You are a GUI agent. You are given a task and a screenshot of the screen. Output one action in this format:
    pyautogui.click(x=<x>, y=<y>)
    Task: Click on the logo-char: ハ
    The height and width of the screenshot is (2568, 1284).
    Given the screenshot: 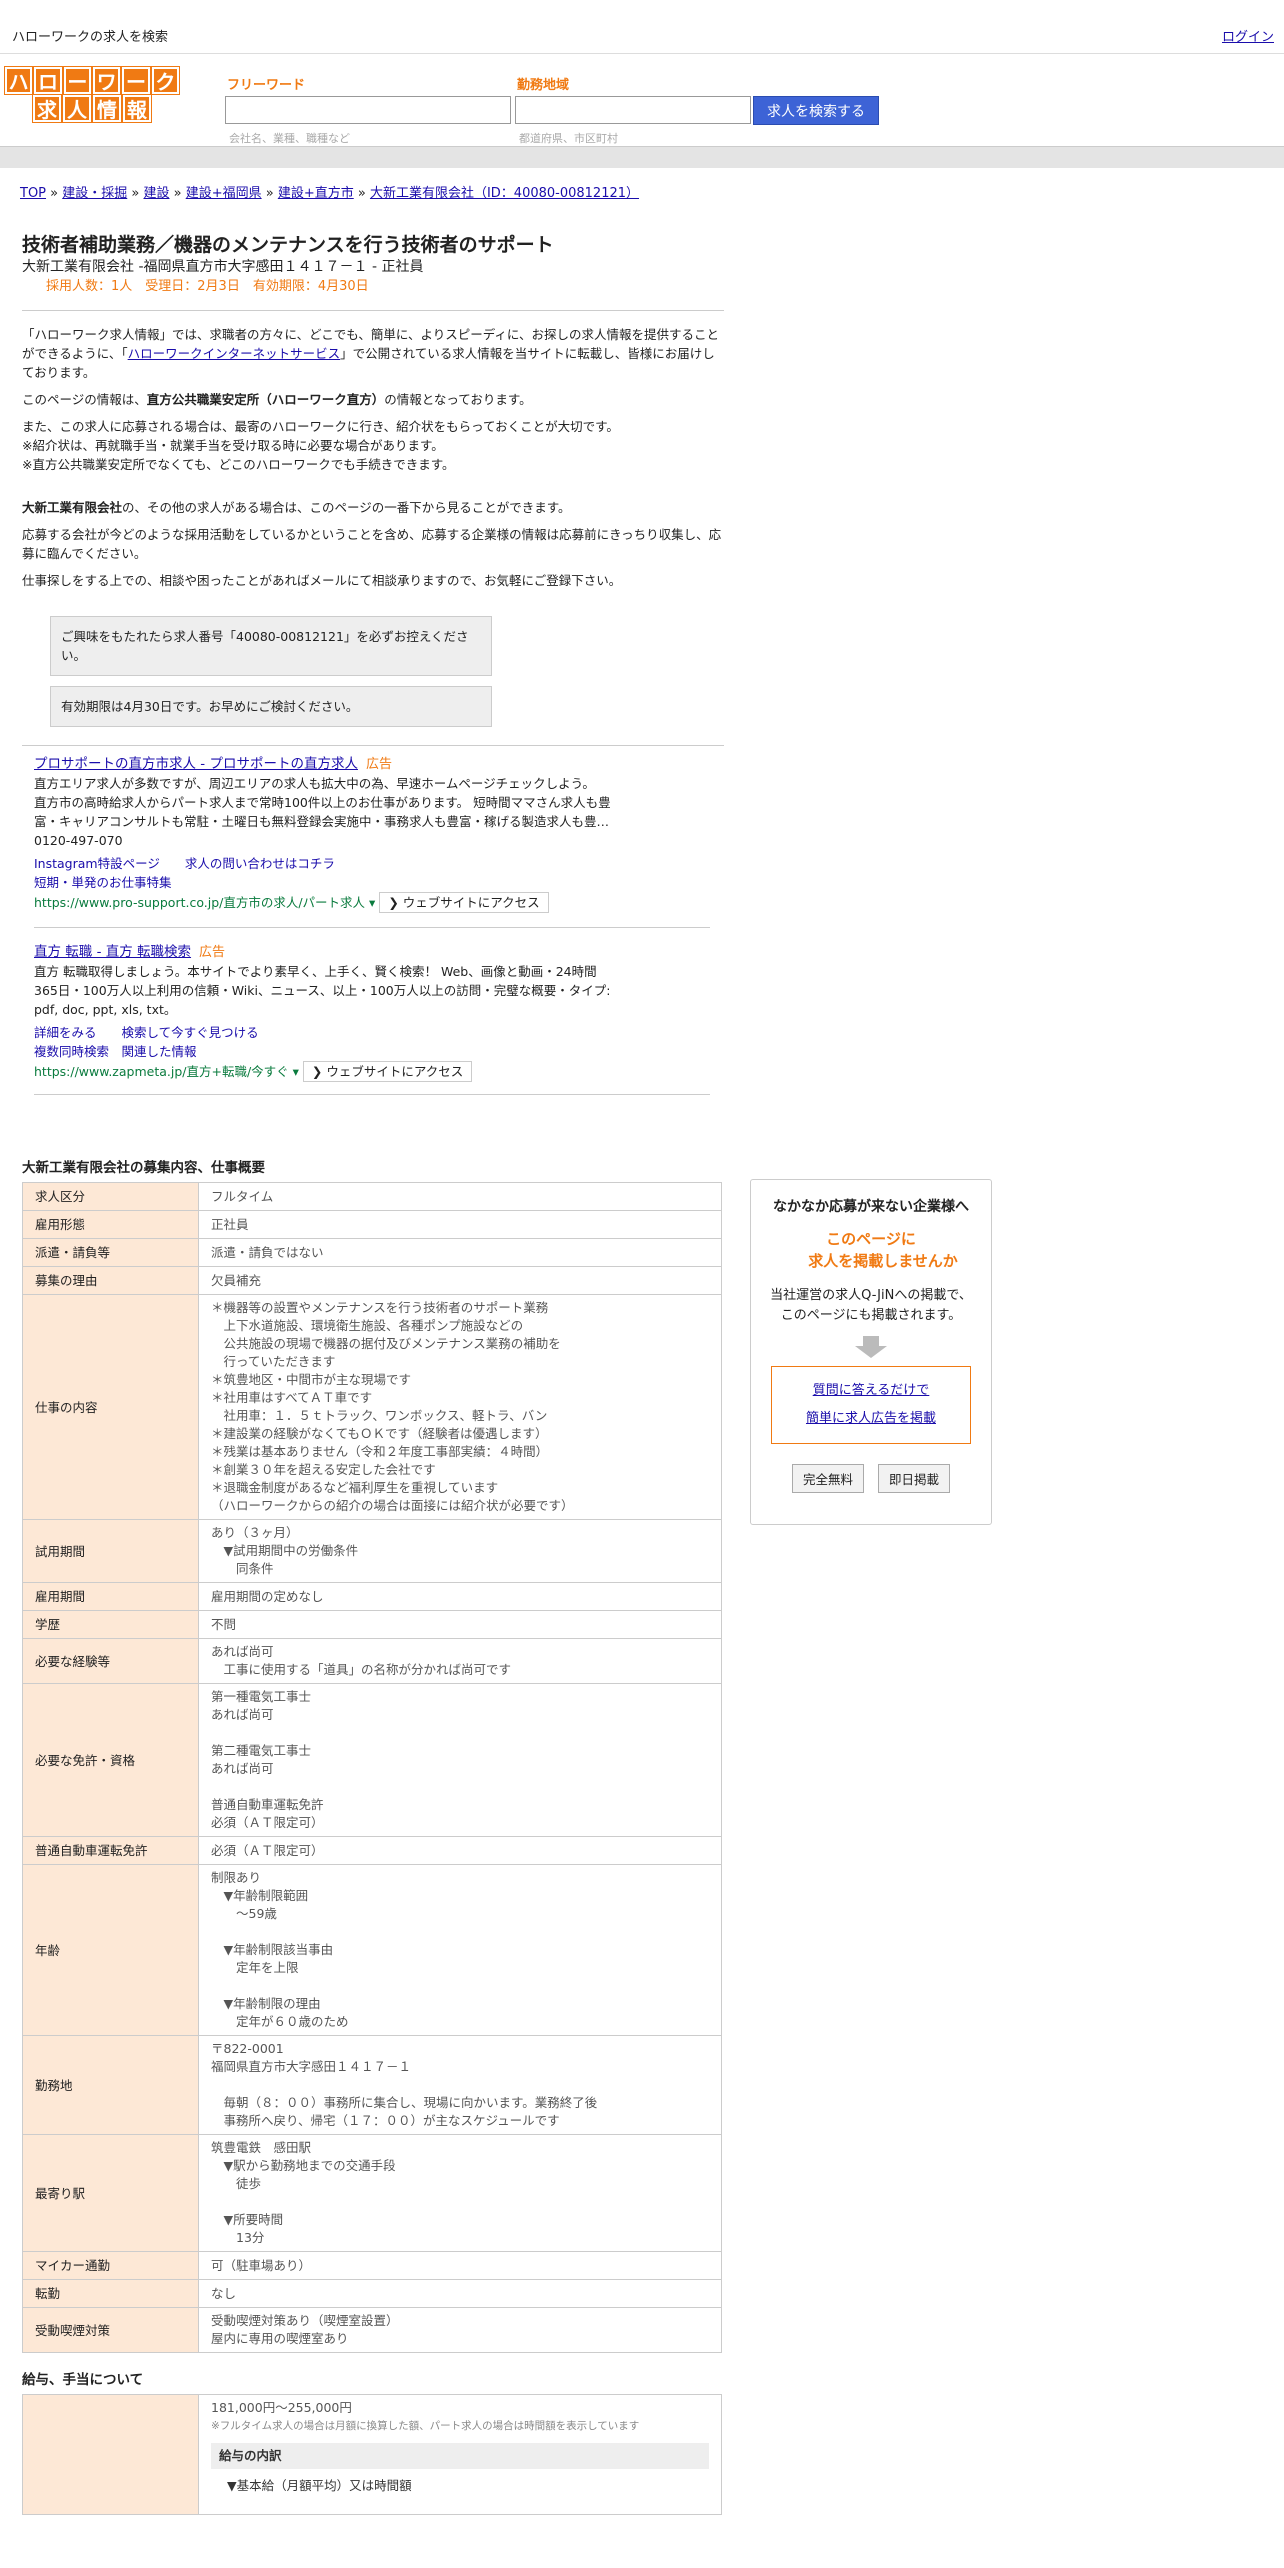 What is the action you would take?
    pyautogui.click(x=19, y=80)
    